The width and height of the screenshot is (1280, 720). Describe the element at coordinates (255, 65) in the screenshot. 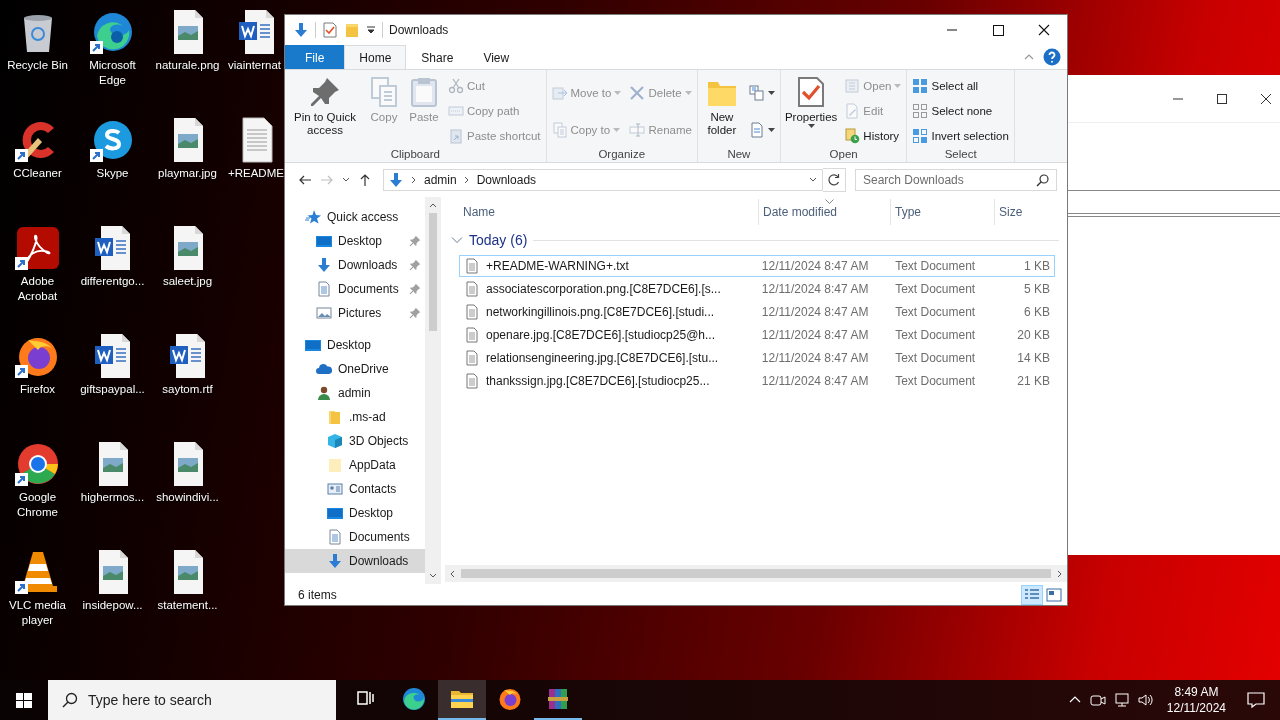

I see `desktop-icon-label: viainternat` at that location.